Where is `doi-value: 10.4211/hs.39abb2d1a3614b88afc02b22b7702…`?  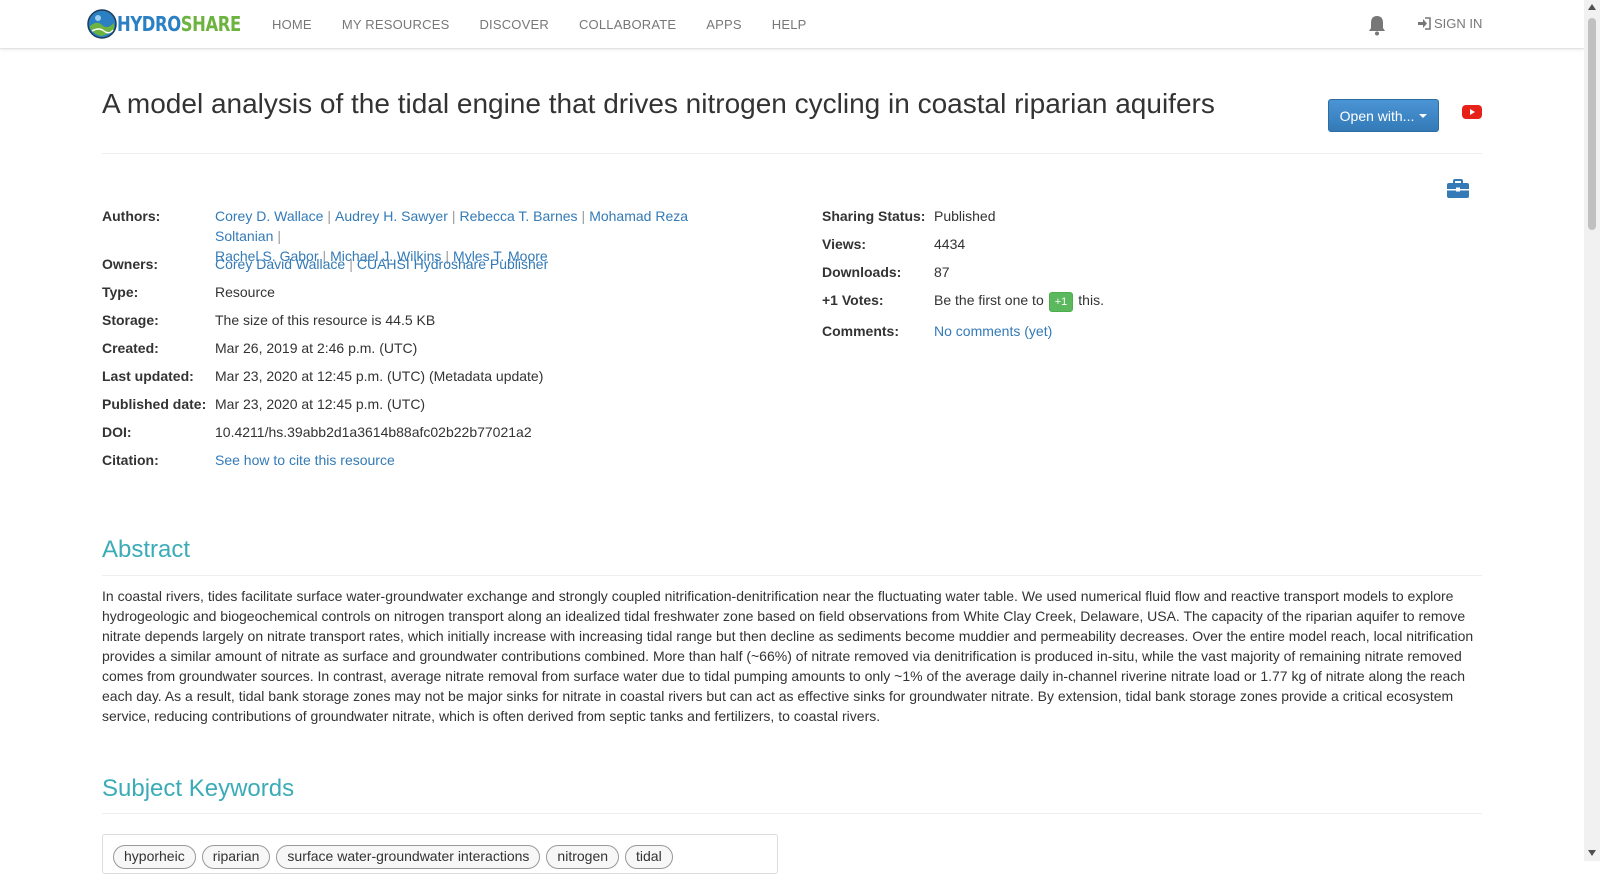
doi-value: 10.4211/hs.39abb2d1a3614b88afc02b22b7702… is located at coordinates (373, 432).